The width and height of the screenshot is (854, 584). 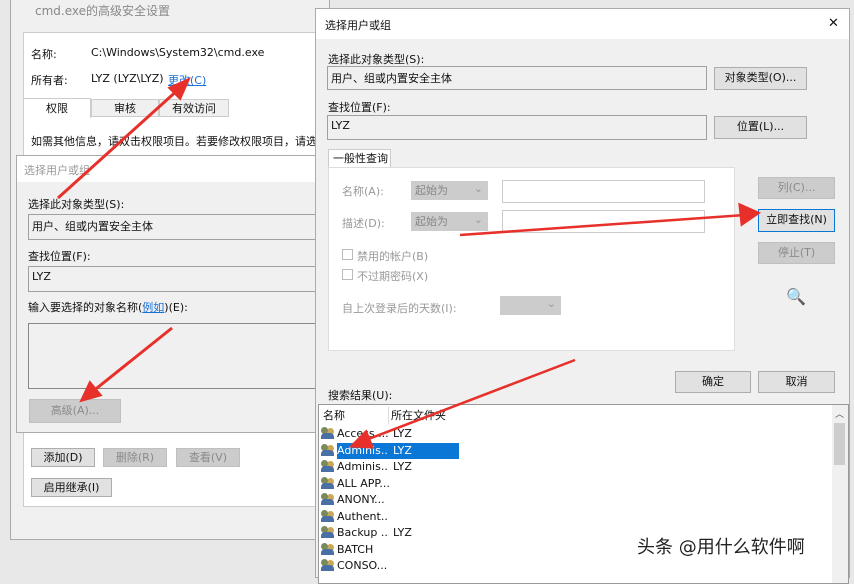 I want to click on arrow-to-change, so click(x=119, y=143).